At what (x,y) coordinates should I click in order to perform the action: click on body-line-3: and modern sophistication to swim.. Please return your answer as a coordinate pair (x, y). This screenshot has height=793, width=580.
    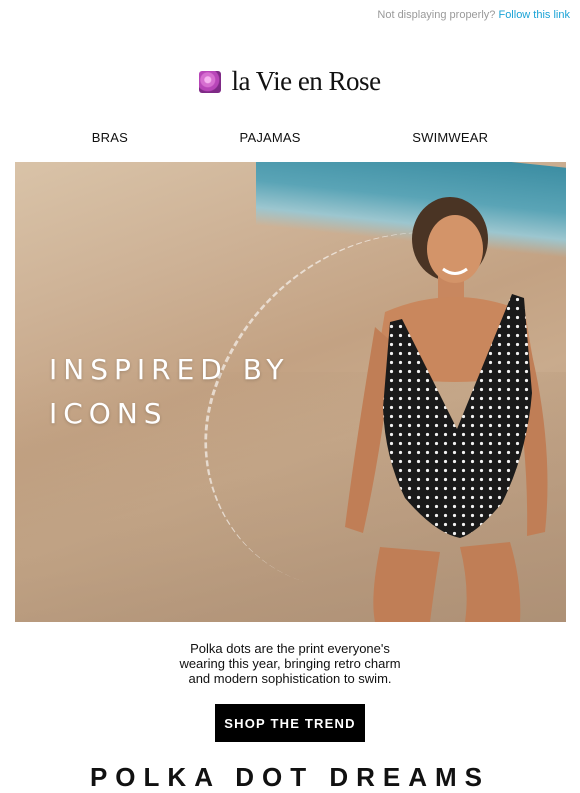
    Looking at the image, I should click on (290, 678).